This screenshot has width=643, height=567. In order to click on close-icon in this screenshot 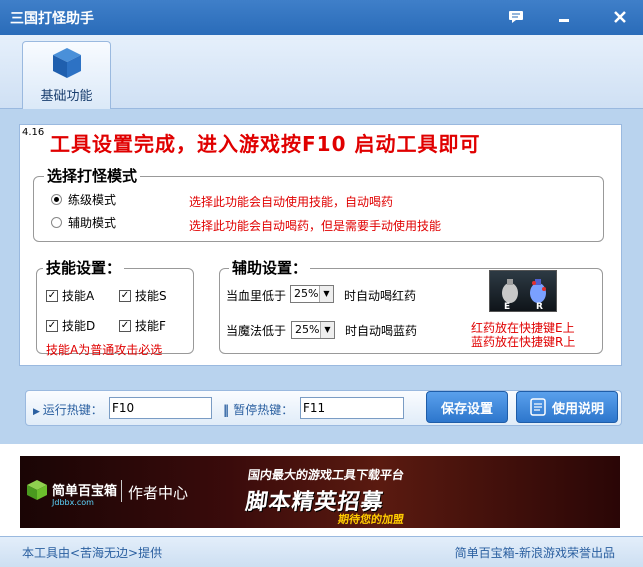, I will do `click(620, 17)`.